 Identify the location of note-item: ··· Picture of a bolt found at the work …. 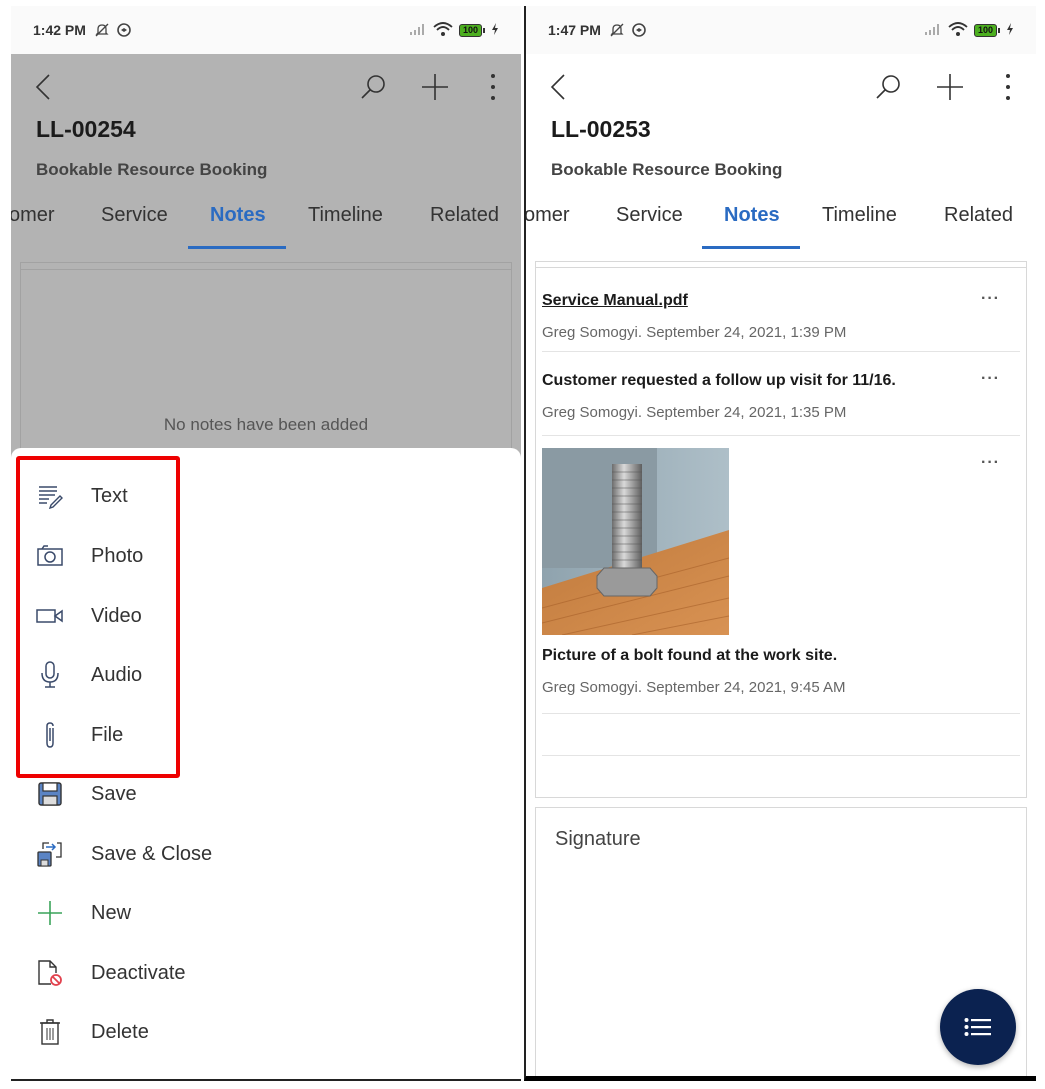
(781, 575).